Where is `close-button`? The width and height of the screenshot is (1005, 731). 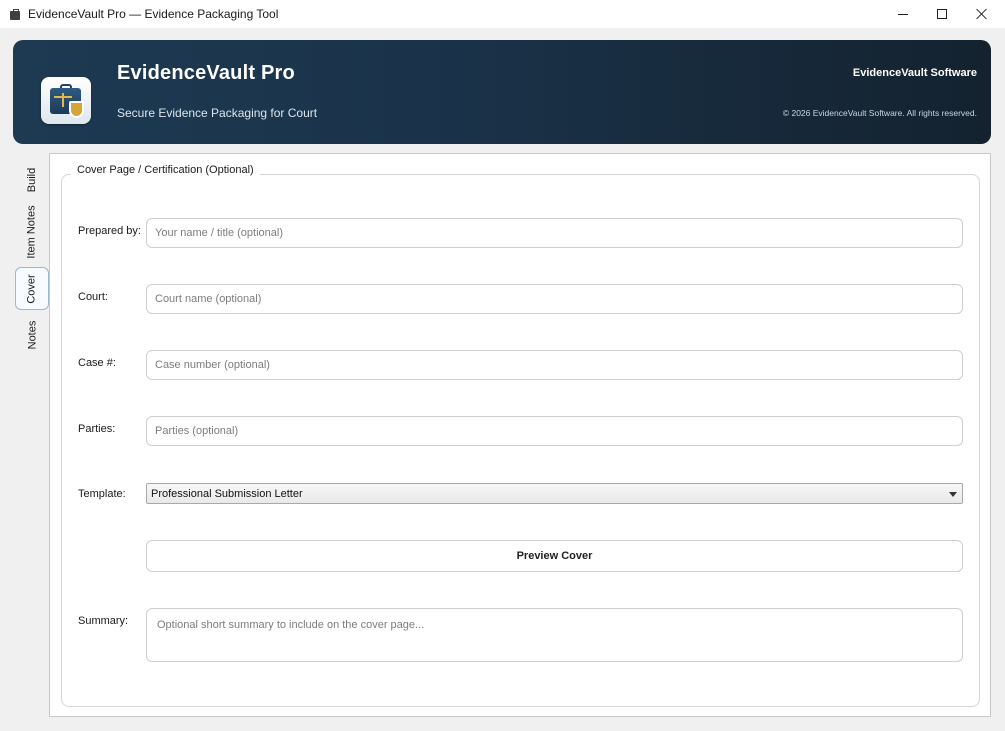 close-button is located at coordinates (982, 14).